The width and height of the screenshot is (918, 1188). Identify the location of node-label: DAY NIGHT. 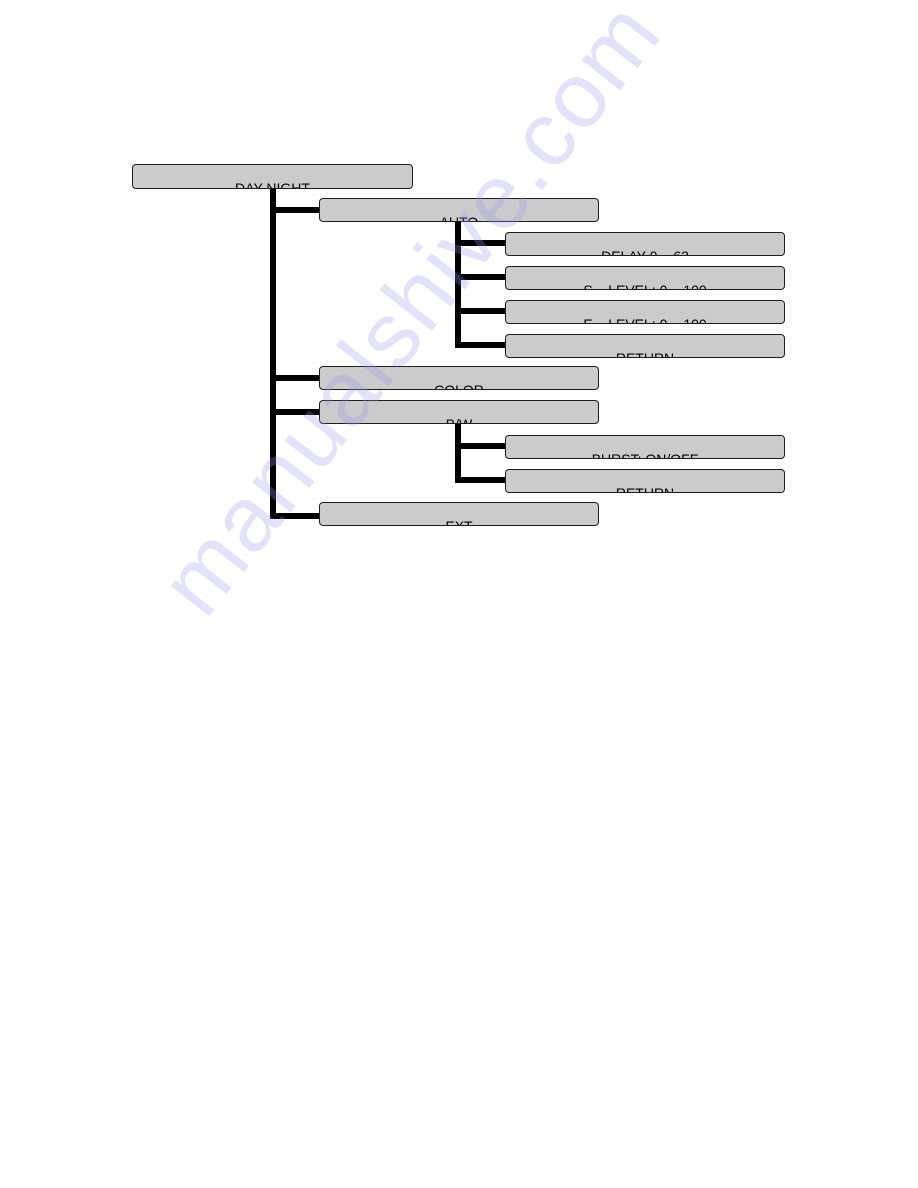
(272, 184).